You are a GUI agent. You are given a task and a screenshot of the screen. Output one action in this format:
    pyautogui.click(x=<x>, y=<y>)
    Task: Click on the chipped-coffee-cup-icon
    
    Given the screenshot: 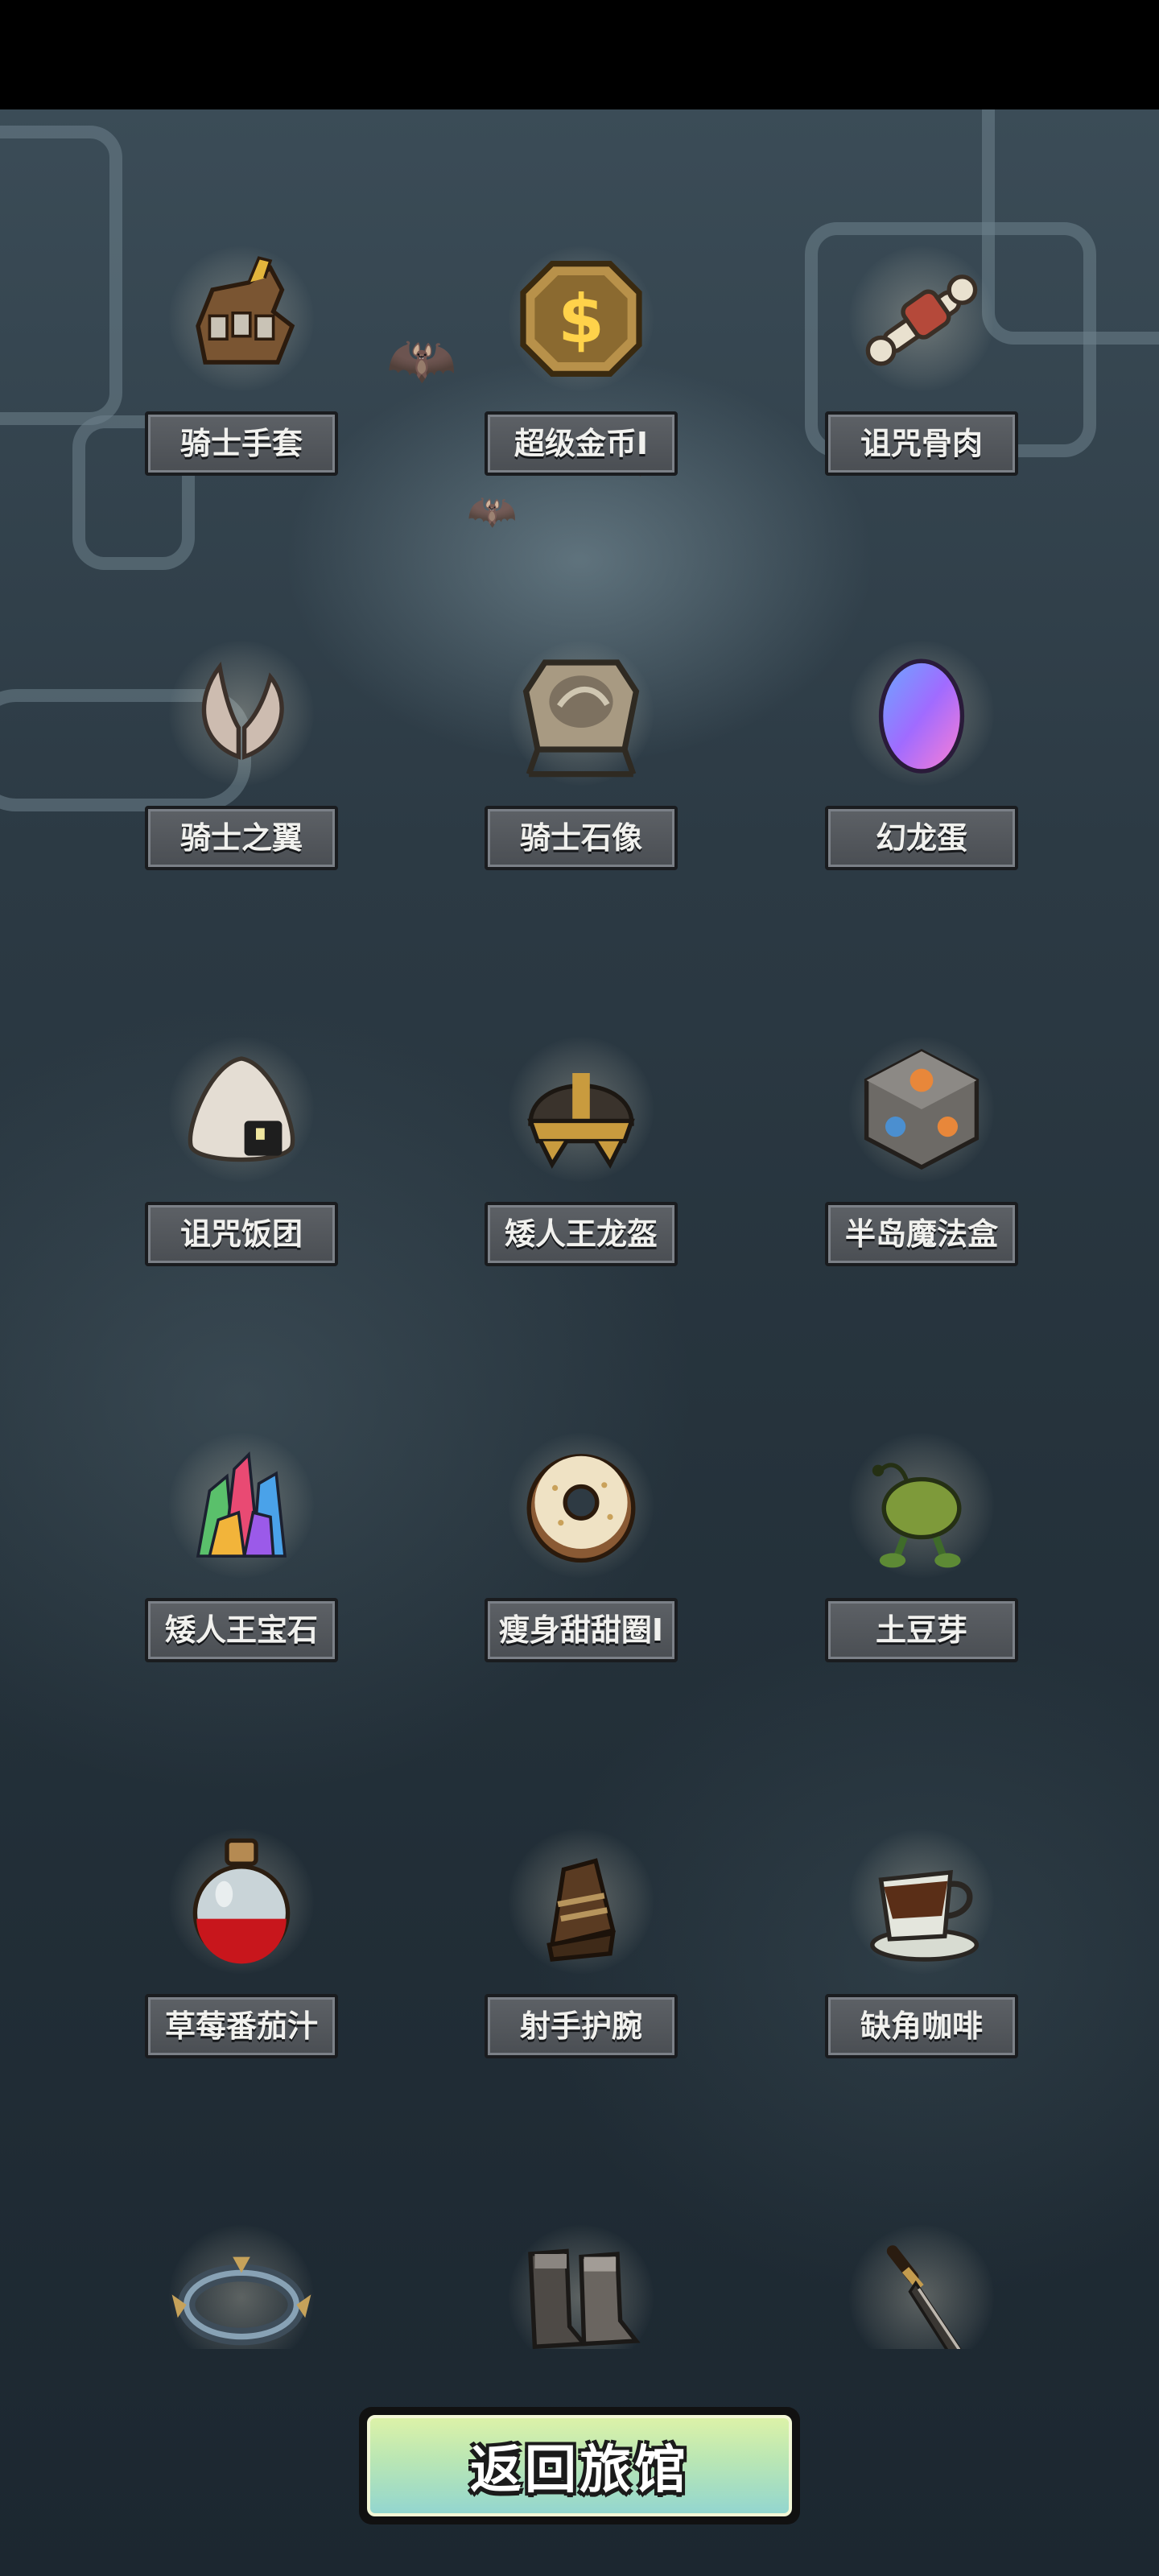 What is the action you would take?
    pyautogui.click(x=922, y=1901)
    